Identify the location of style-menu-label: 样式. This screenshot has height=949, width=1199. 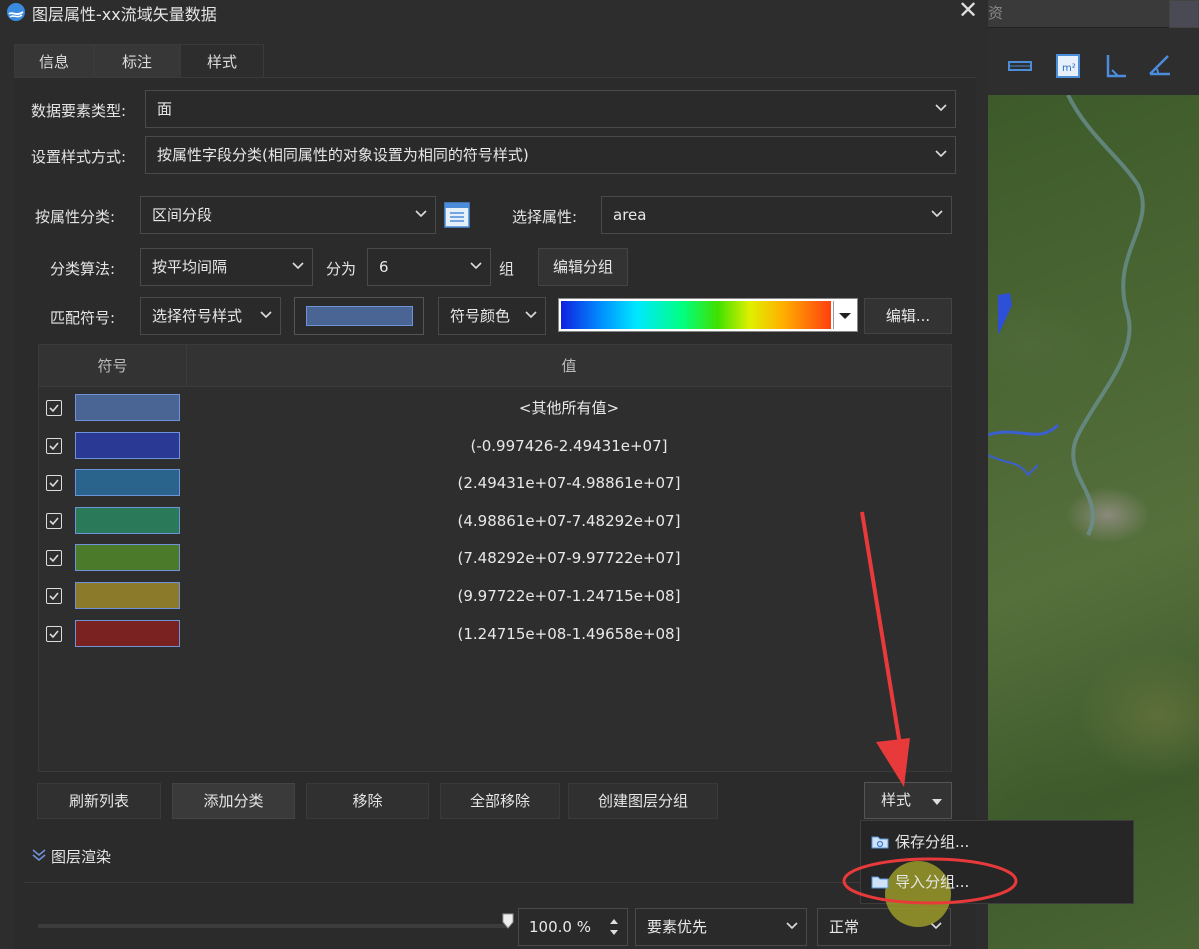
(896, 800).